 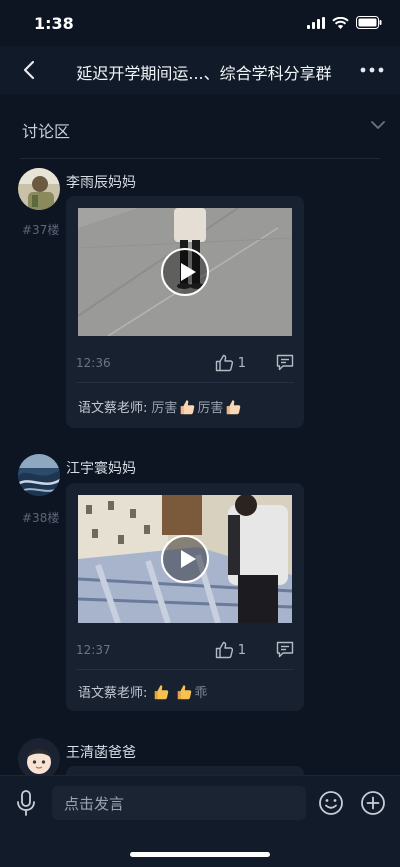 What do you see at coordinates (331, 803) in the screenshot?
I see `emoji-icon` at bounding box center [331, 803].